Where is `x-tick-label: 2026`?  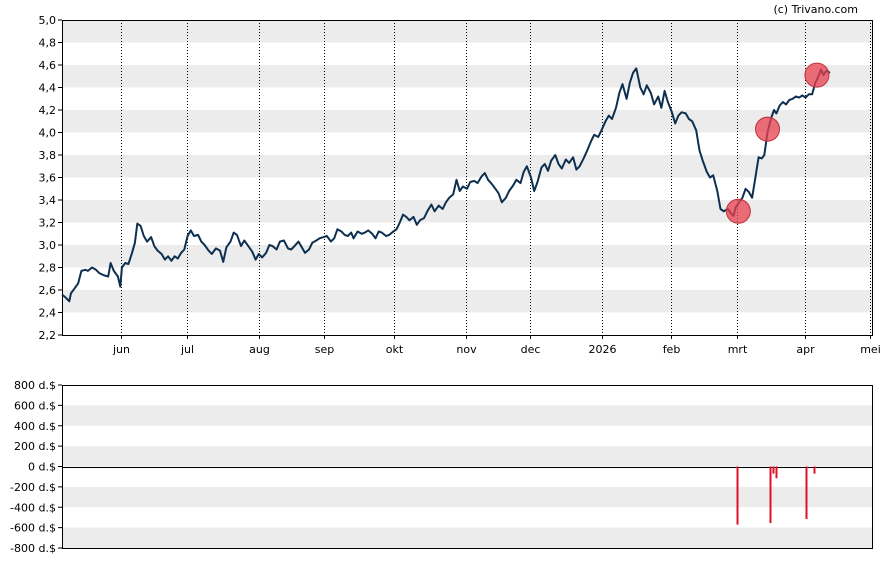 x-tick-label: 2026 is located at coordinates (603, 349).